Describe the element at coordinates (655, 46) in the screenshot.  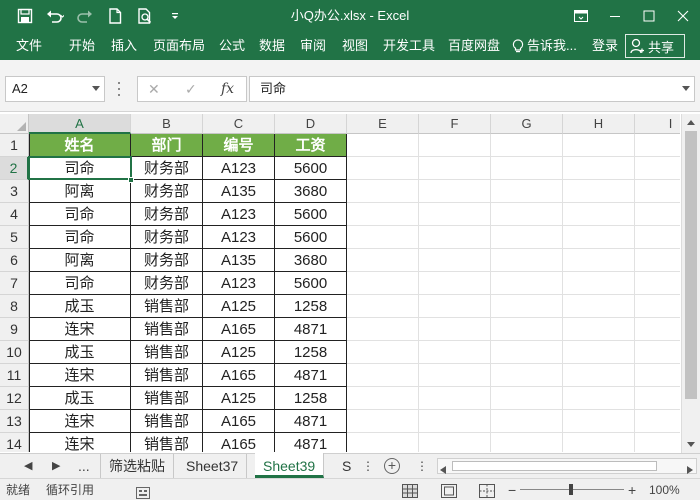
I see `share-button: 共享` at that location.